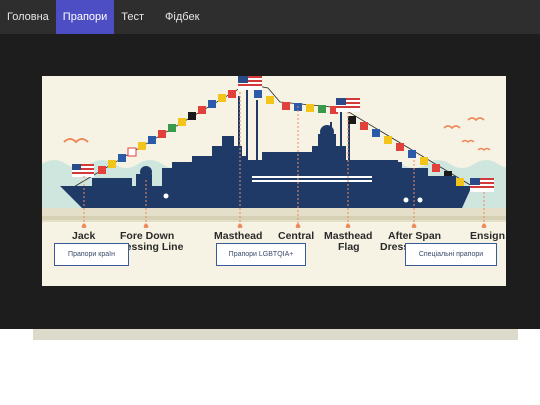 This screenshot has height=405, width=540. What do you see at coordinates (482, 185) in the screenshot?
I see `us-flag-ensign` at bounding box center [482, 185].